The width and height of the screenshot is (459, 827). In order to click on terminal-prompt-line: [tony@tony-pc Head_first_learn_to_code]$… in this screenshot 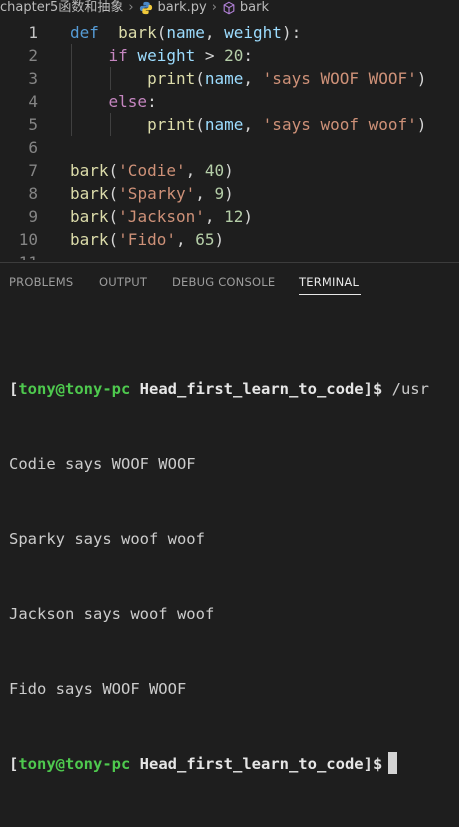, I will do `click(219, 389)`.